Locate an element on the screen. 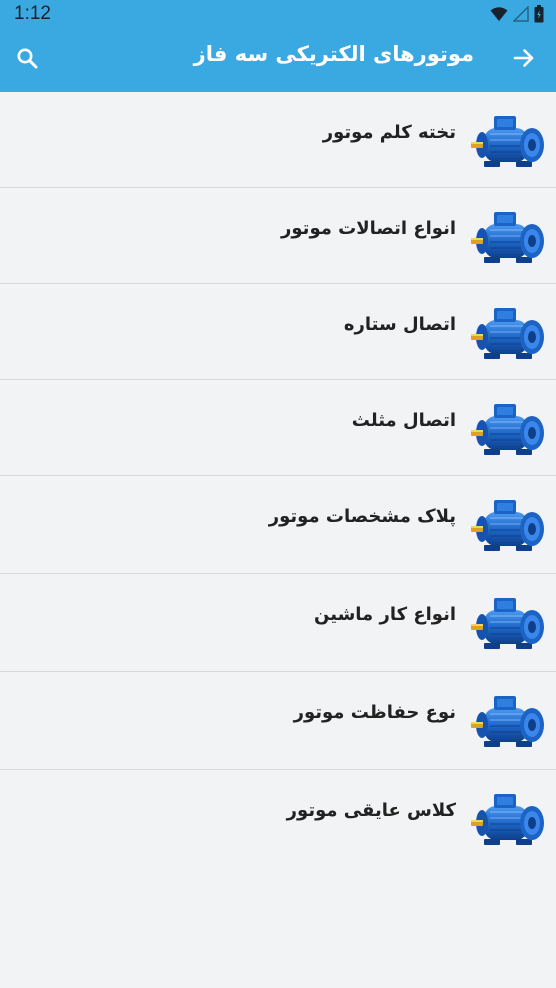 This screenshot has height=988, width=556. wifi-icon is located at coordinates (499, 14).